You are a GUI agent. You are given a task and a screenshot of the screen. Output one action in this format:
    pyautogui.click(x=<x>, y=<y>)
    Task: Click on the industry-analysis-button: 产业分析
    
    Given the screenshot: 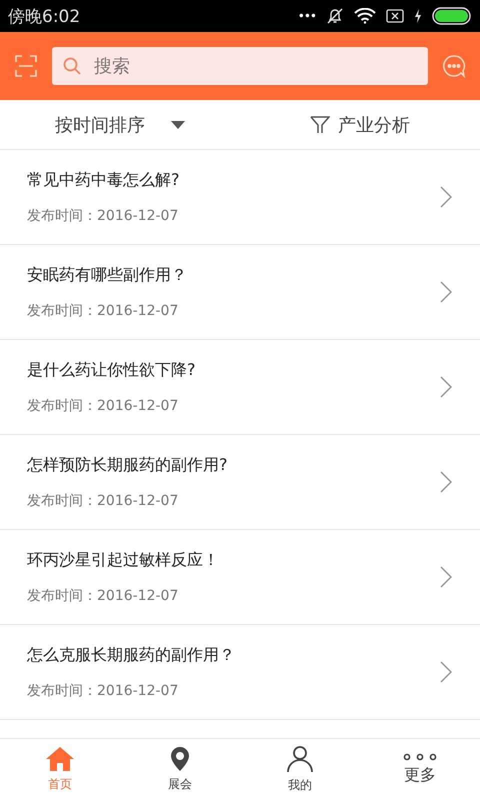 What is the action you would take?
    pyautogui.click(x=360, y=124)
    